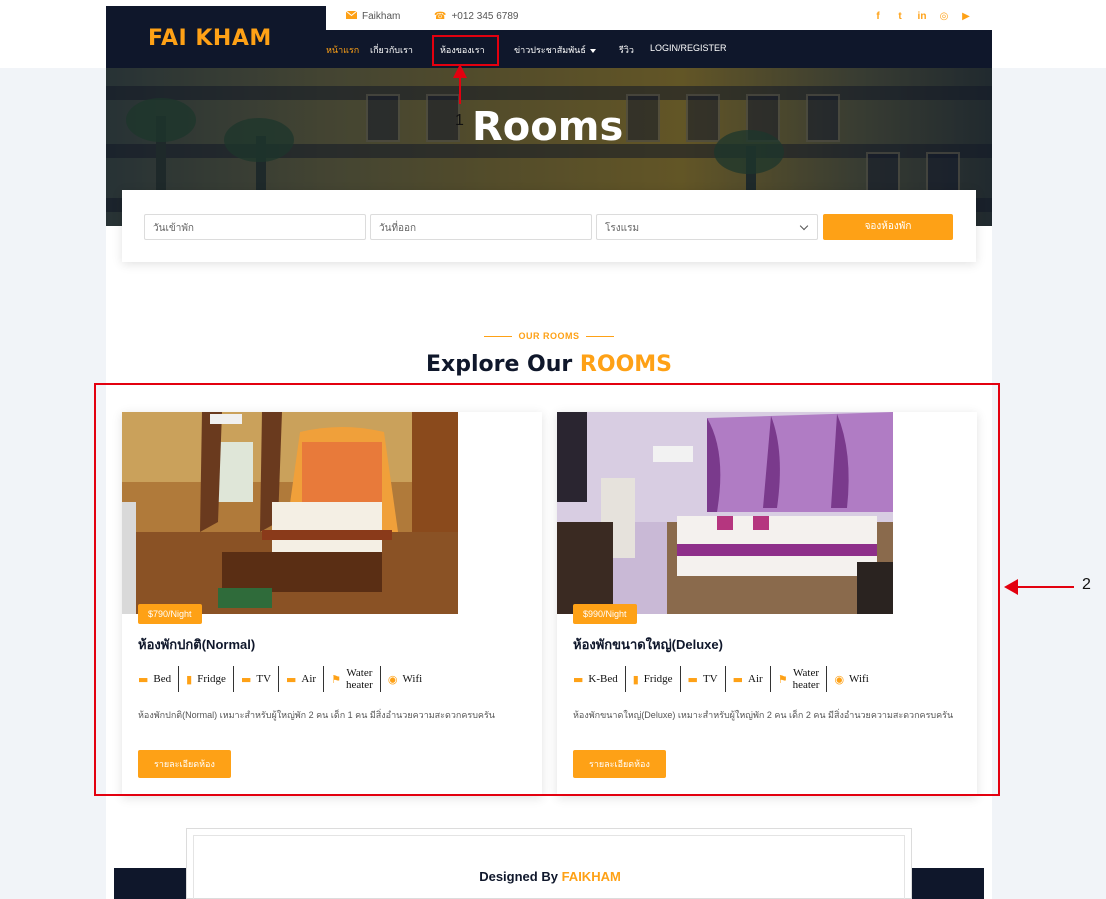  What do you see at coordinates (878, 17) in the screenshot?
I see `facebook-icon: f` at bounding box center [878, 17].